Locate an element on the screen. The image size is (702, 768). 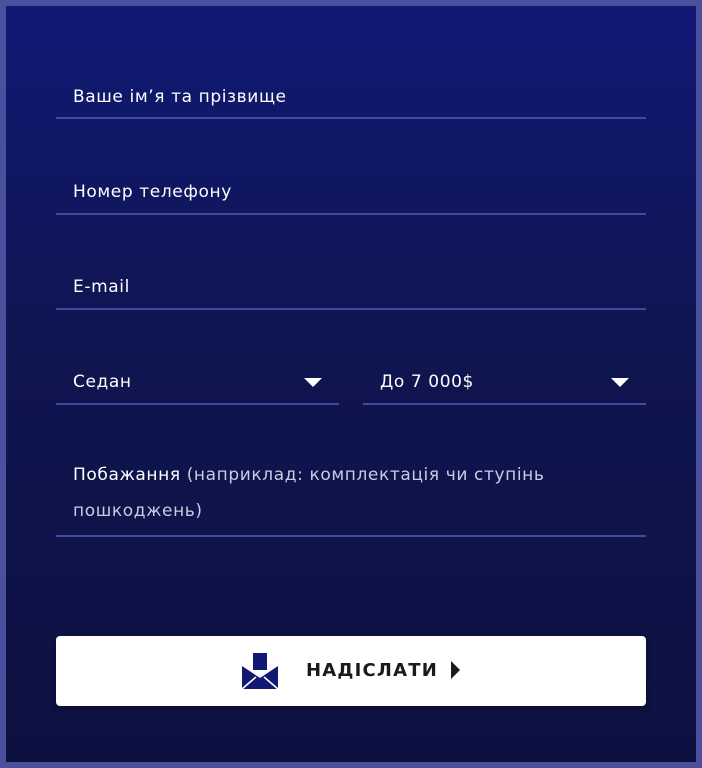
budget-selected-value: До 7 000$ is located at coordinates (427, 382).